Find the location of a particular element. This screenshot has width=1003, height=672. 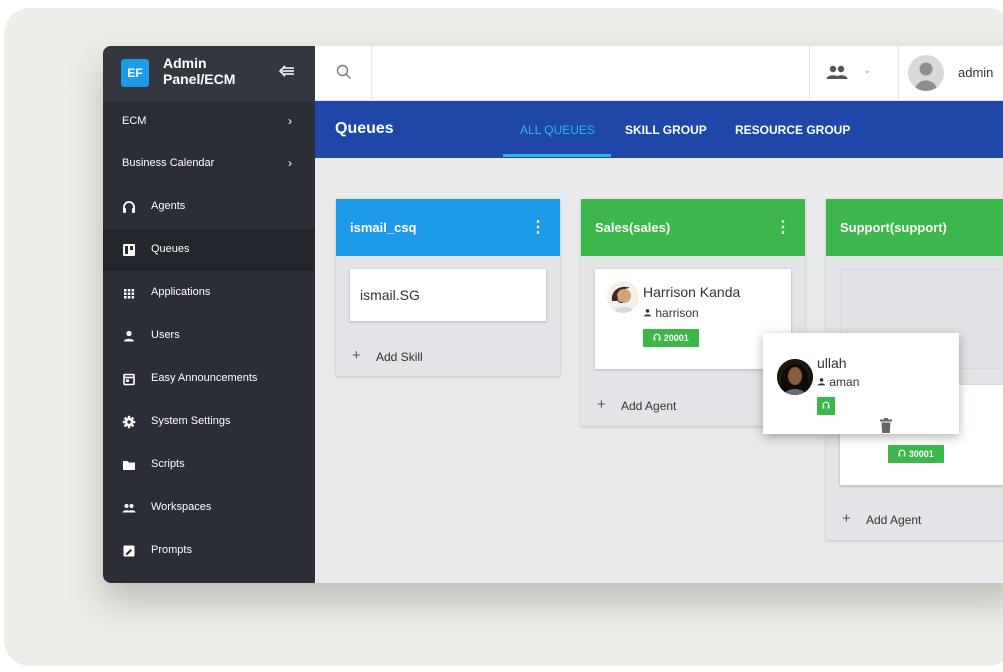

collapse-sidebar-icon is located at coordinates (286, 73).